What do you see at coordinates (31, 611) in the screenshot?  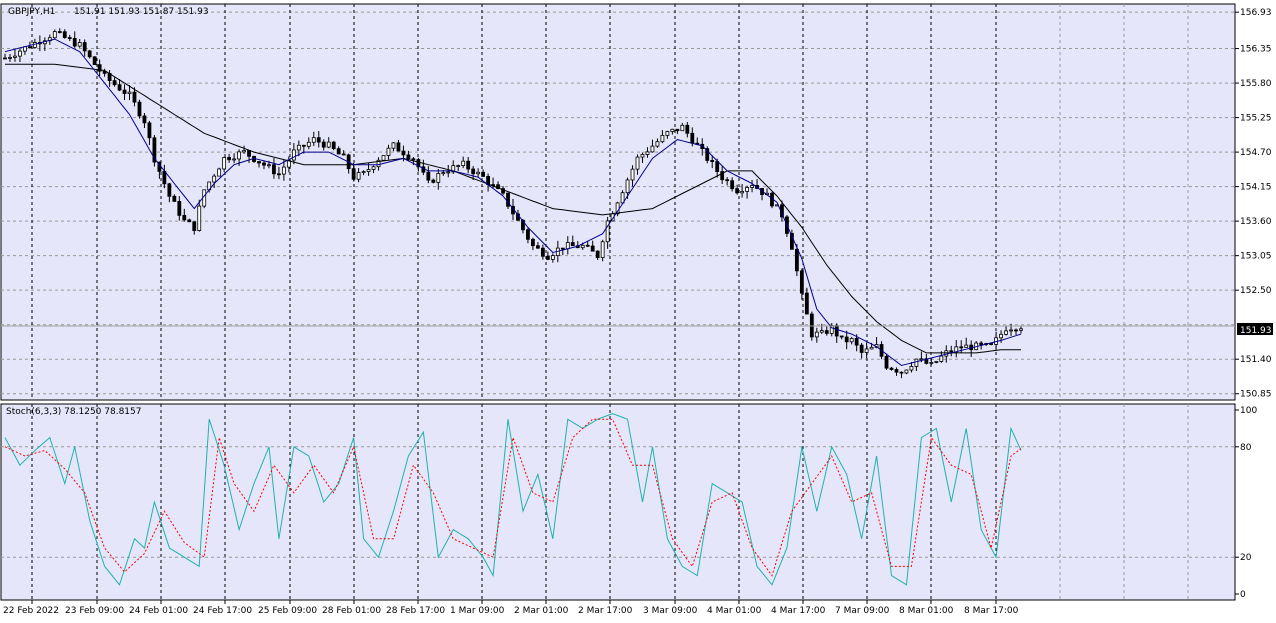 I see `time-tick-label: 22 Feb 2022` at bounding box center [31, 611].